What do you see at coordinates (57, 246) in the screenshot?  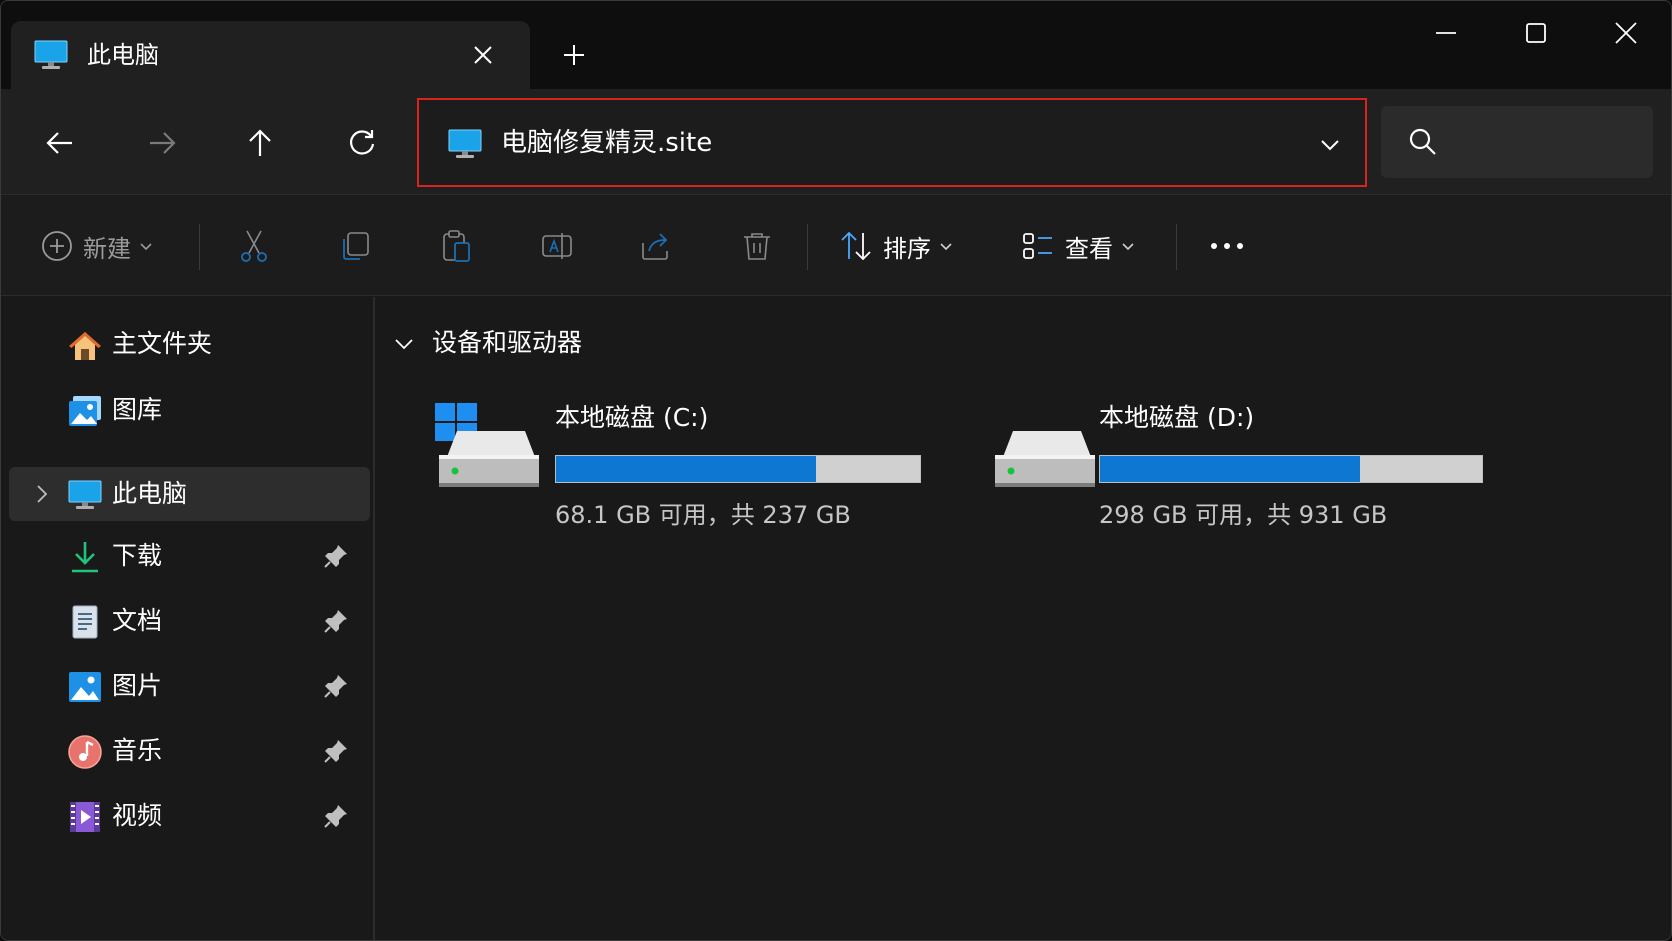 I see `plus-circle-icon` at bounding box center [57, 246].